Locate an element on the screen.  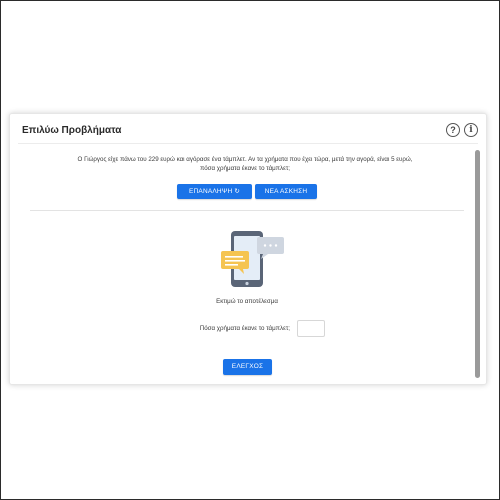
question-label: Πόσα χρήματα έκανε το τάμπλετ; is located at coordinates (244, 328).